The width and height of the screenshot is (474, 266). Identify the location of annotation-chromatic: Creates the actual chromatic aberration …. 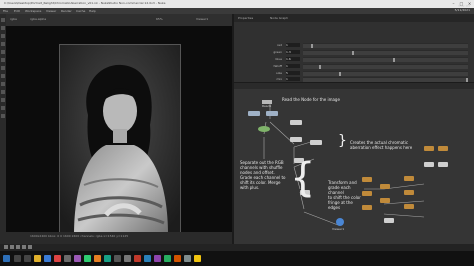
(381, 145).